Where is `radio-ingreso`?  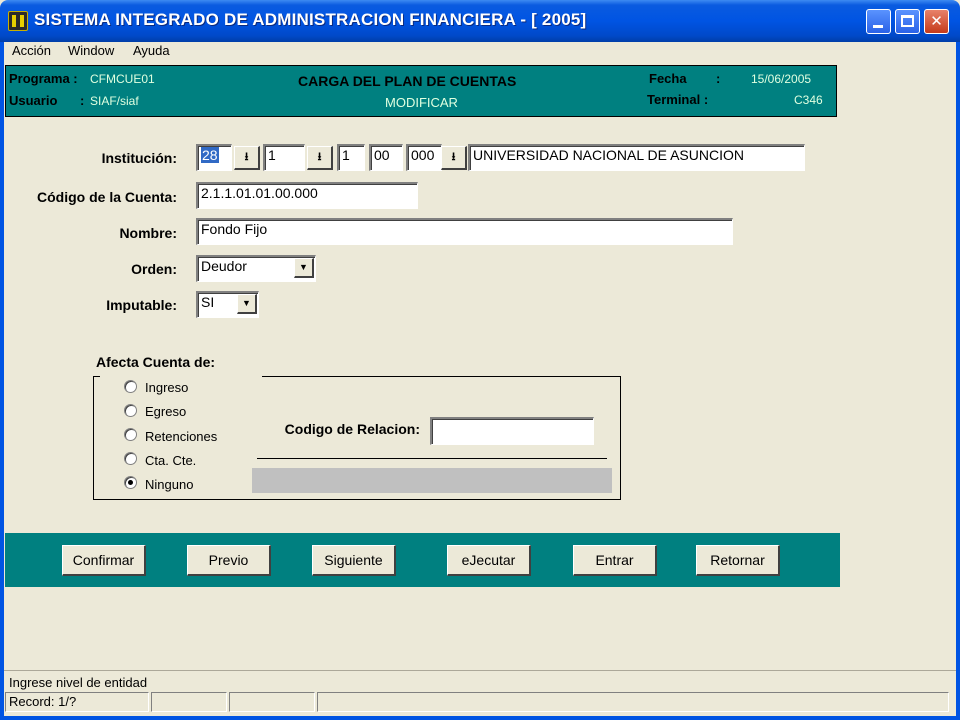
radio-ingreso is located at coordinates (130, 386).